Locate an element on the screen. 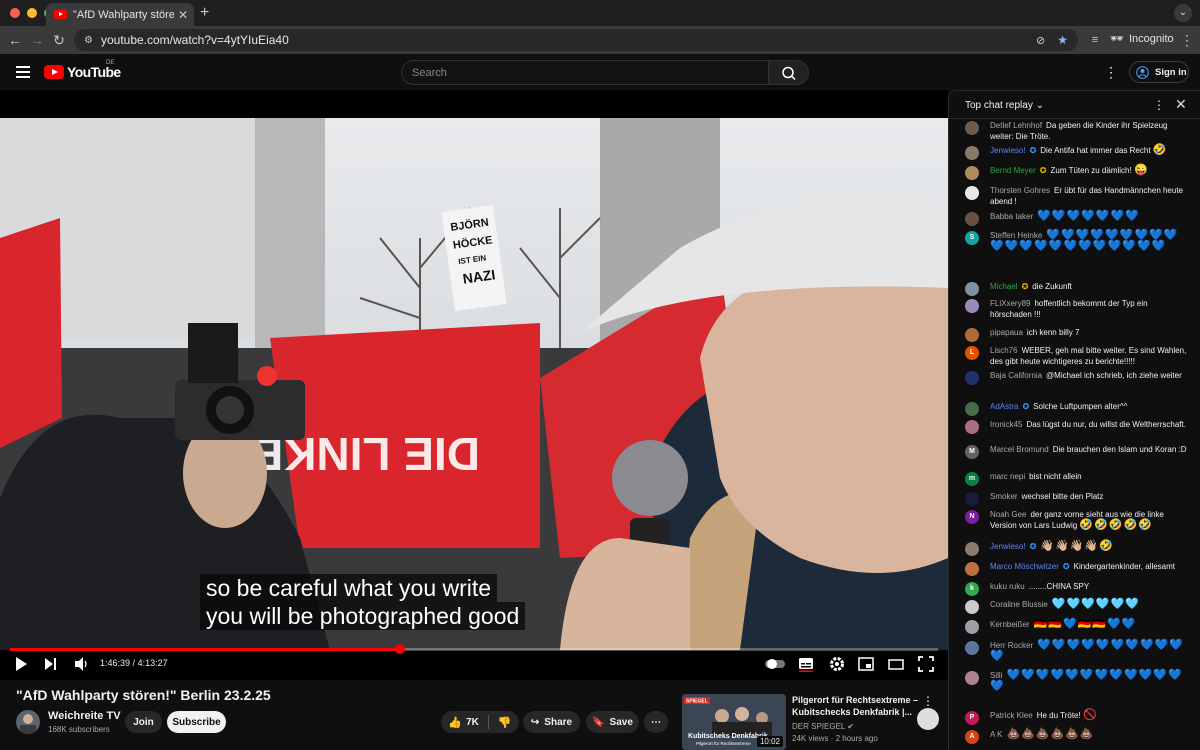 The height and width of the screenshot is (750, 1200). theater-mode-icon is located at coordinates (896, 664).